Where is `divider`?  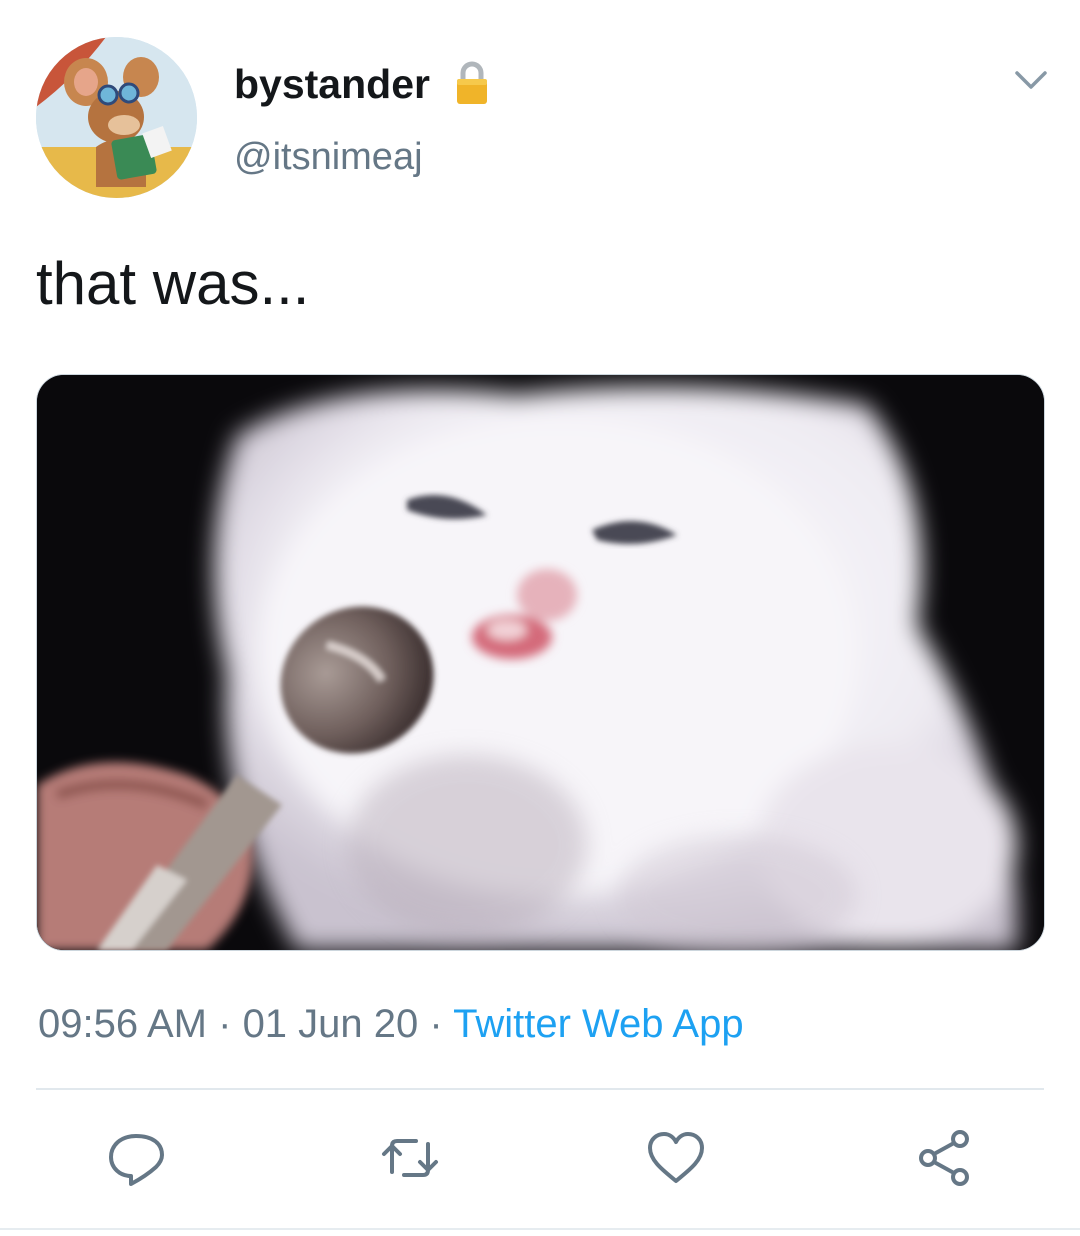 divider is located at coordinates (540, 1089).